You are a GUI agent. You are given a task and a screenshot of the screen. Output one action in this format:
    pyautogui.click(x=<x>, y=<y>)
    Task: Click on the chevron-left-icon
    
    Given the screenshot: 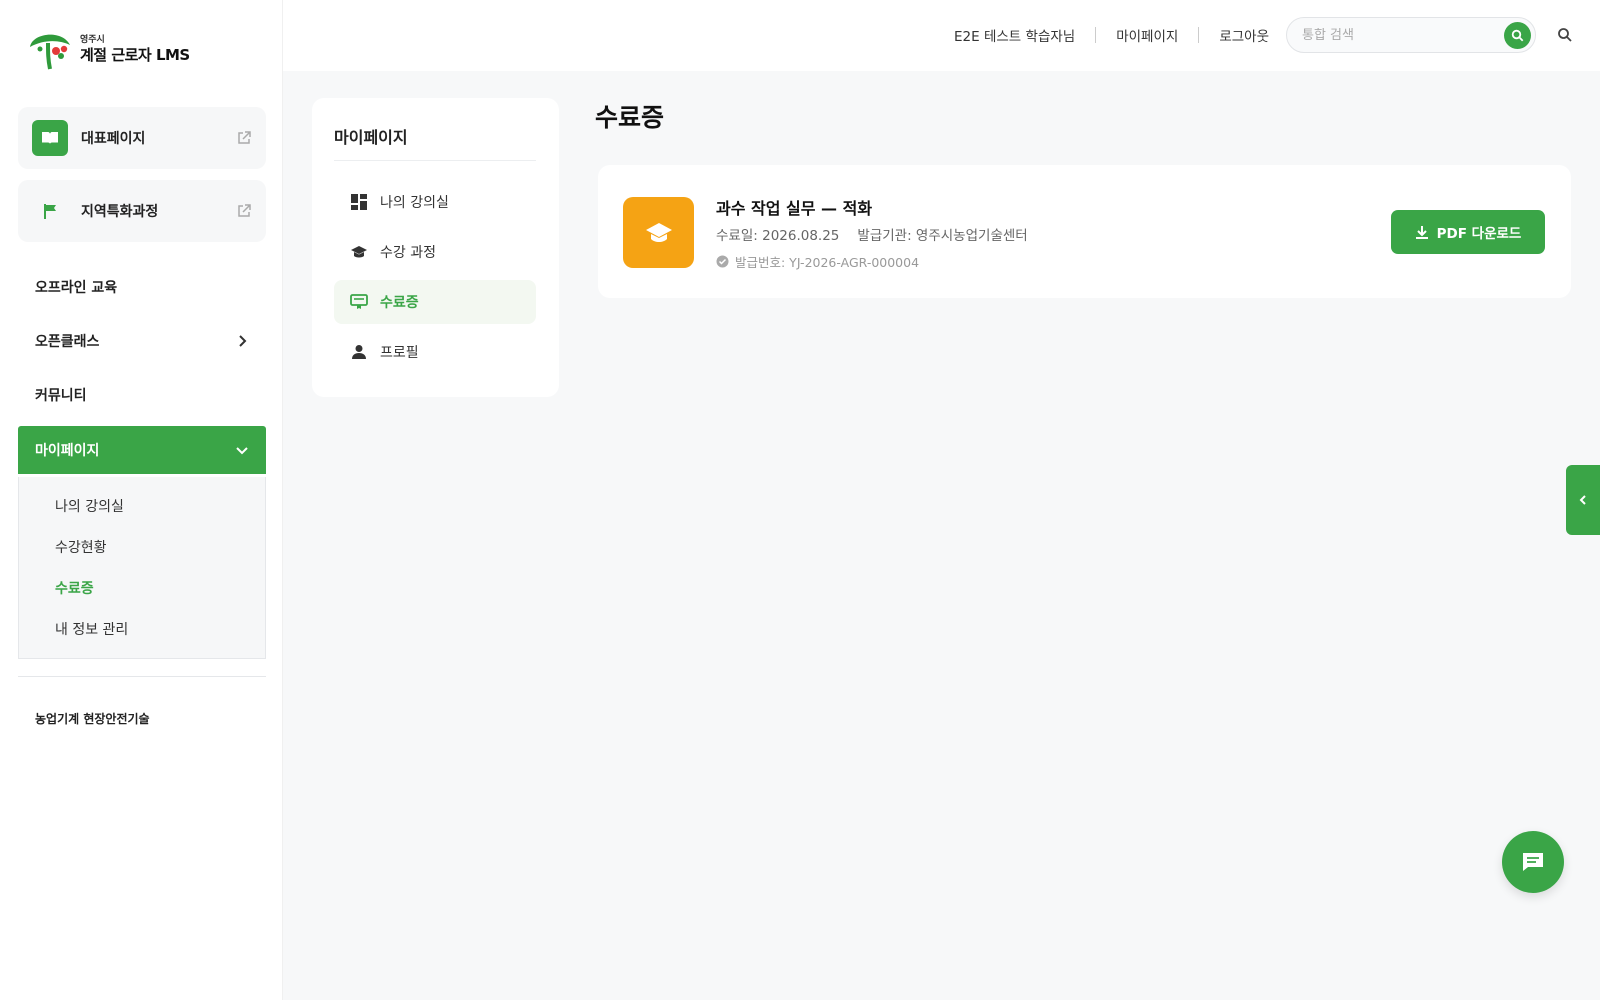 What is the action you would take?
    pyautogui.click(x=1582, y=500)
    